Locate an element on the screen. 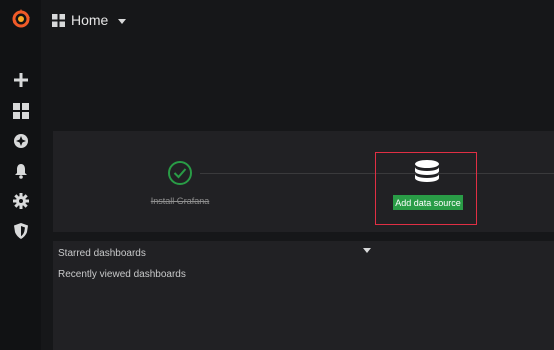 The image size is (554, 350). database-icon is located at coordinates (427, 171).